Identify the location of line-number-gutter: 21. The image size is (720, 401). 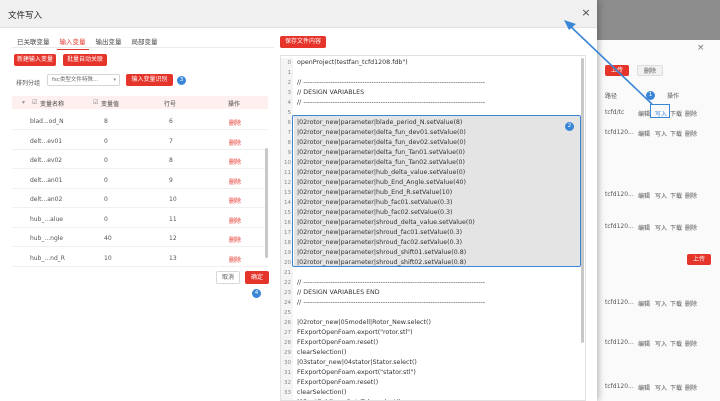
(287, 273).